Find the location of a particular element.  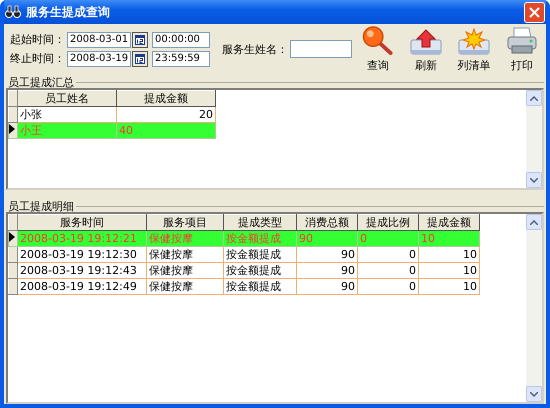

column-header: 提成类型 is located at coordinates (260, 222).